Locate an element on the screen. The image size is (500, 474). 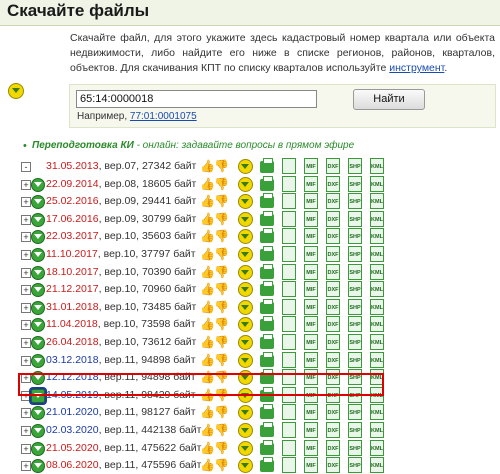
find-button: Найти is located at coordinates (389, 99).